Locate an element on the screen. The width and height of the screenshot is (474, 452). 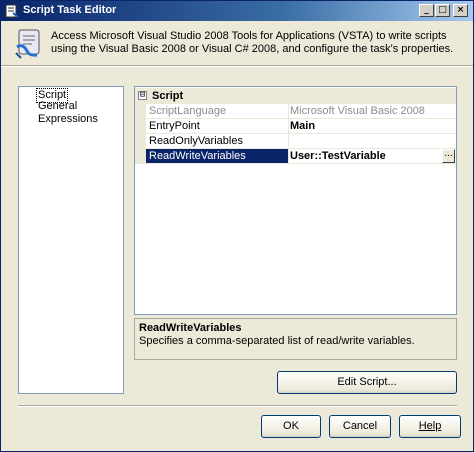
description-title: ReadWriteVariables is located at coordinates (190, 328).